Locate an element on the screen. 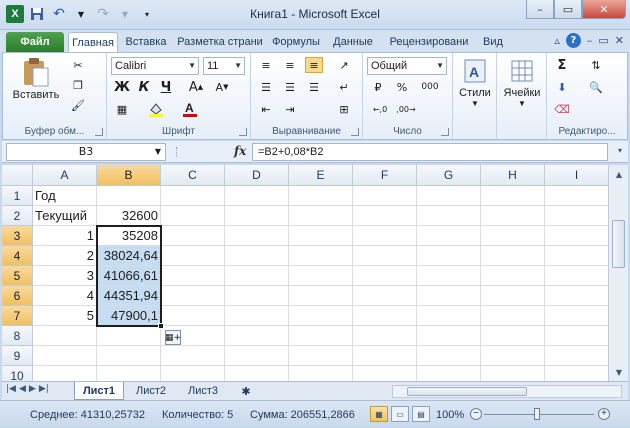 The image size is (630, 428). alignment-launcher-icon is located at coordinates (355, 132).